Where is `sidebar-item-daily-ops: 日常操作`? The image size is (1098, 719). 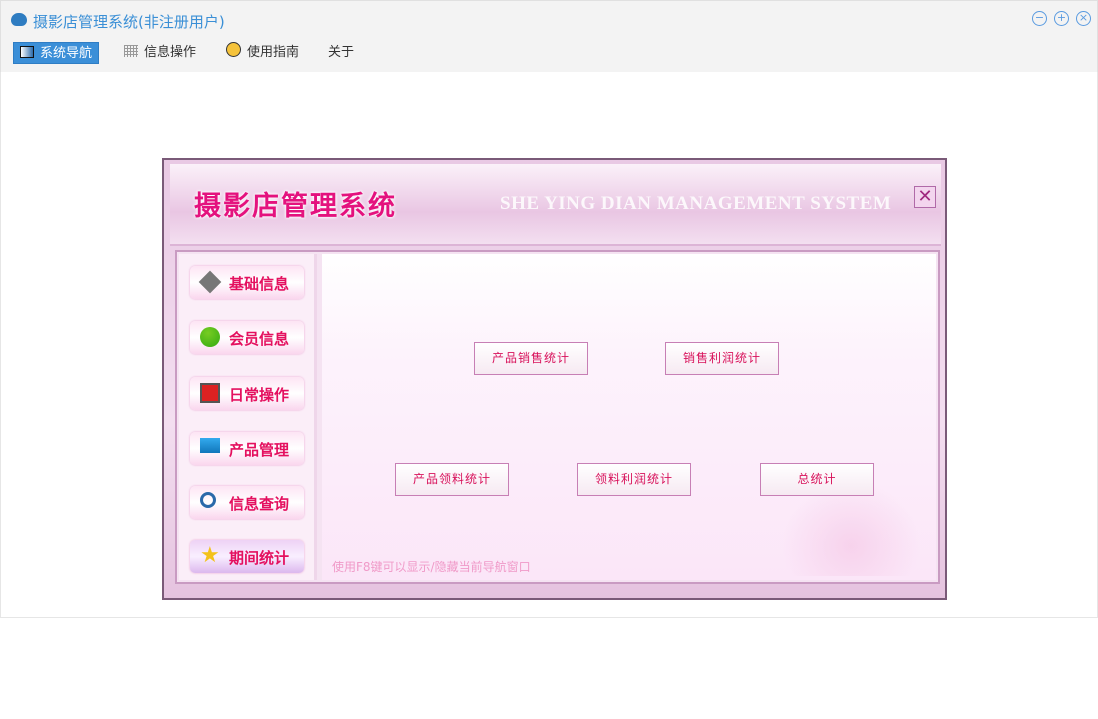 sidebar-item-daily-ops: 日常操作 is located at coordinates (247, 393).